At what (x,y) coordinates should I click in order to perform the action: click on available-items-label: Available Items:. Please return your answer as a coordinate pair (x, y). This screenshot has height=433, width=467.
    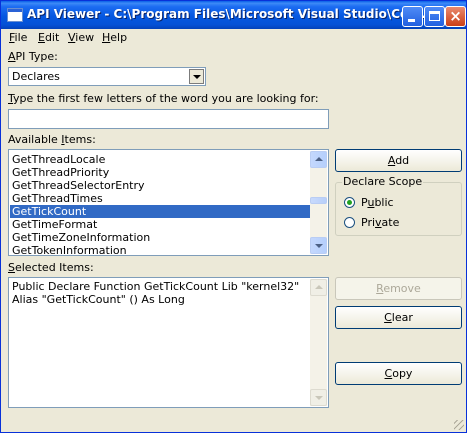
    Looking at the image, I should click on (52, 139).